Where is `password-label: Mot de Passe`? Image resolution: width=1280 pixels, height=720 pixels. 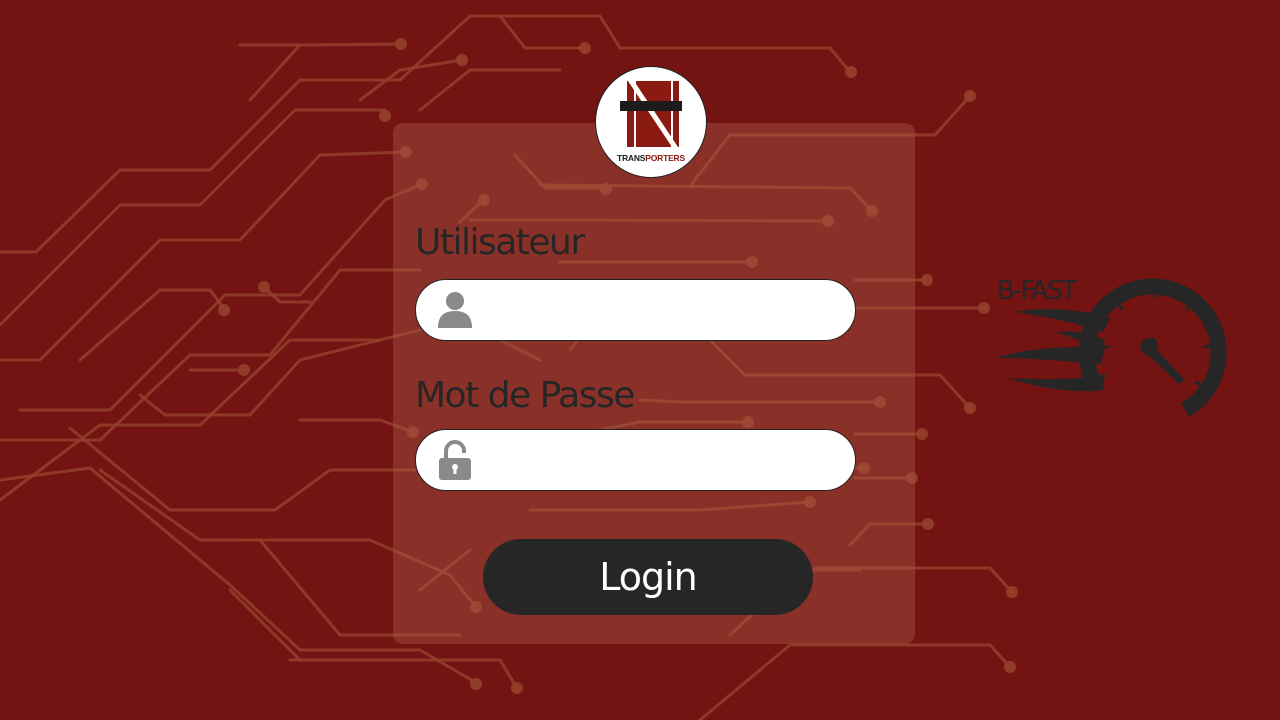 password-label: Mot de Passe is located at coordinates (525, 395).